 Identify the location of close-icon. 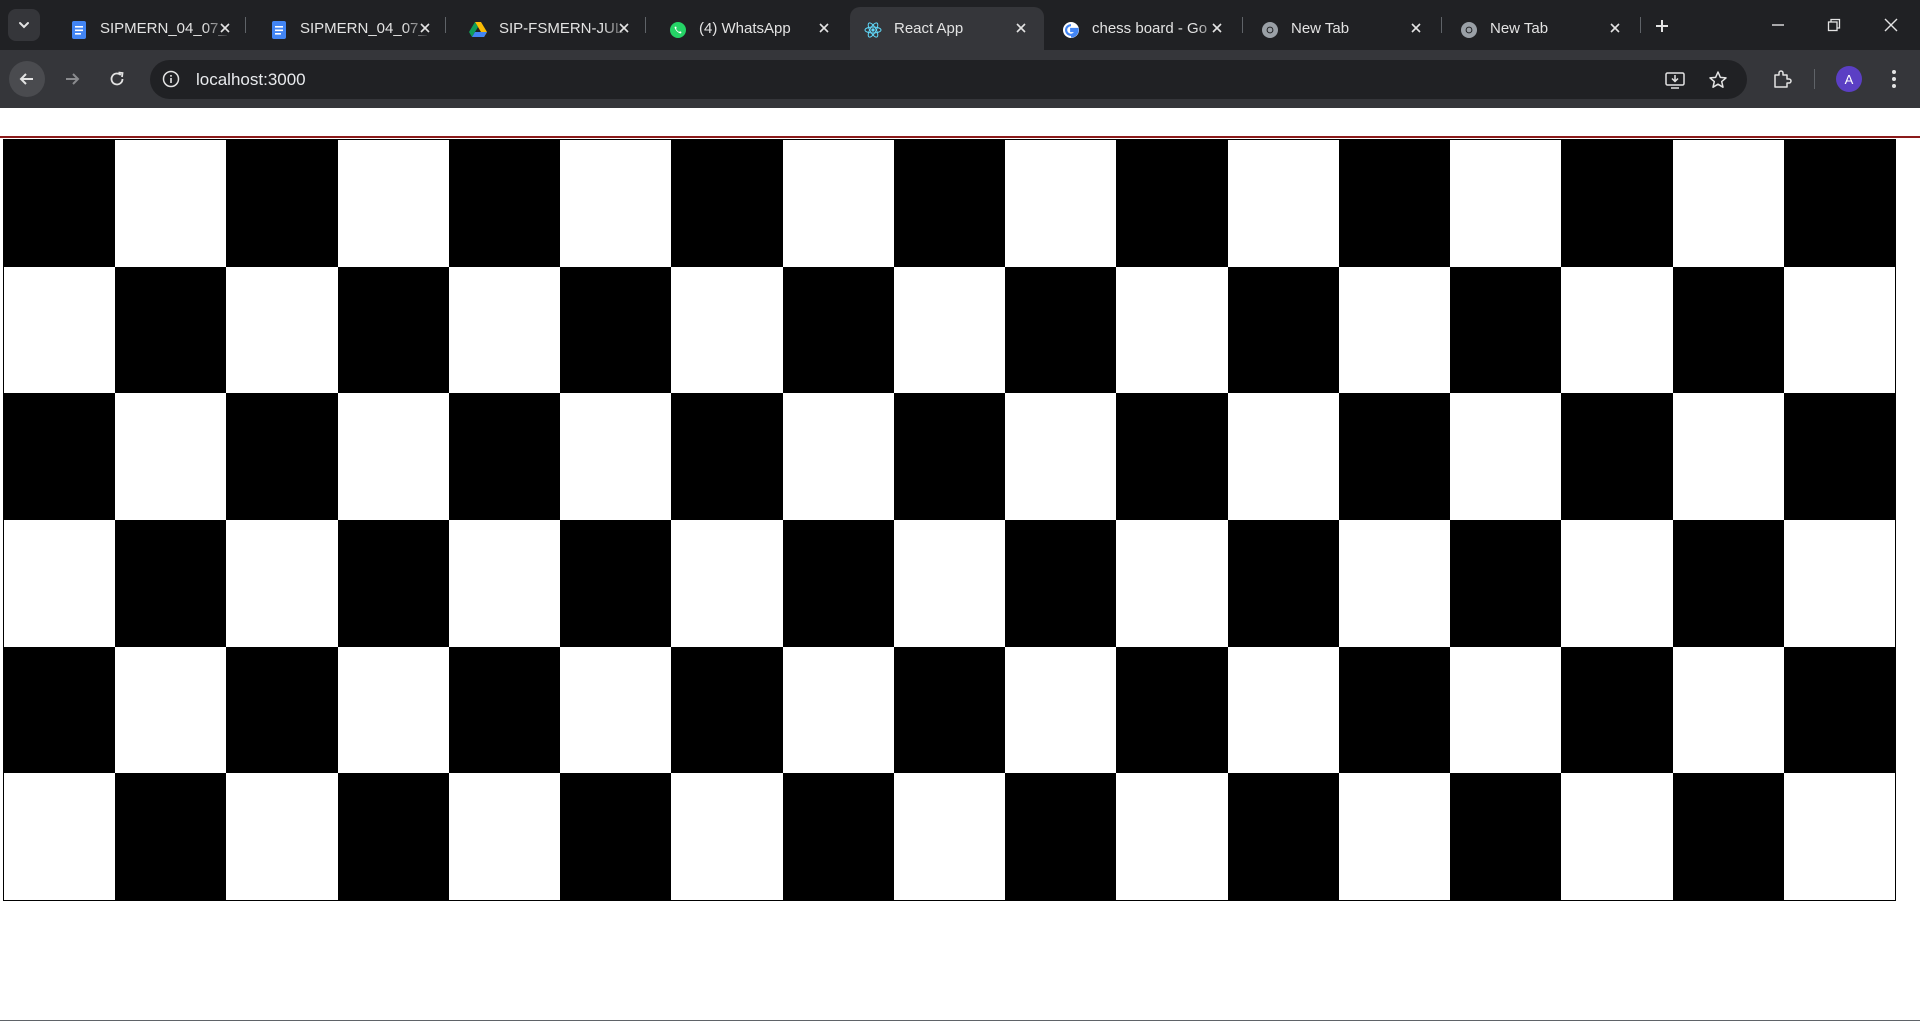
(1891, 25).